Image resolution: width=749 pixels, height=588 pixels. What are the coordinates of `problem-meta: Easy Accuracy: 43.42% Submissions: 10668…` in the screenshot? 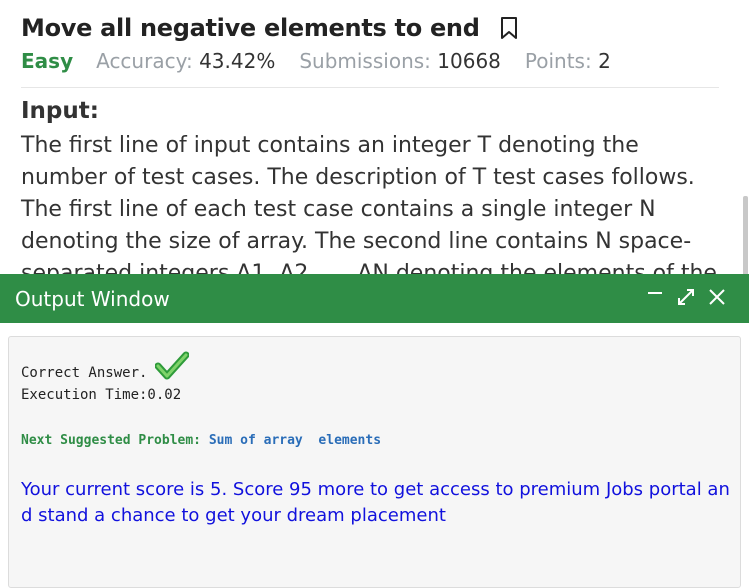 It's located at (328, 61).